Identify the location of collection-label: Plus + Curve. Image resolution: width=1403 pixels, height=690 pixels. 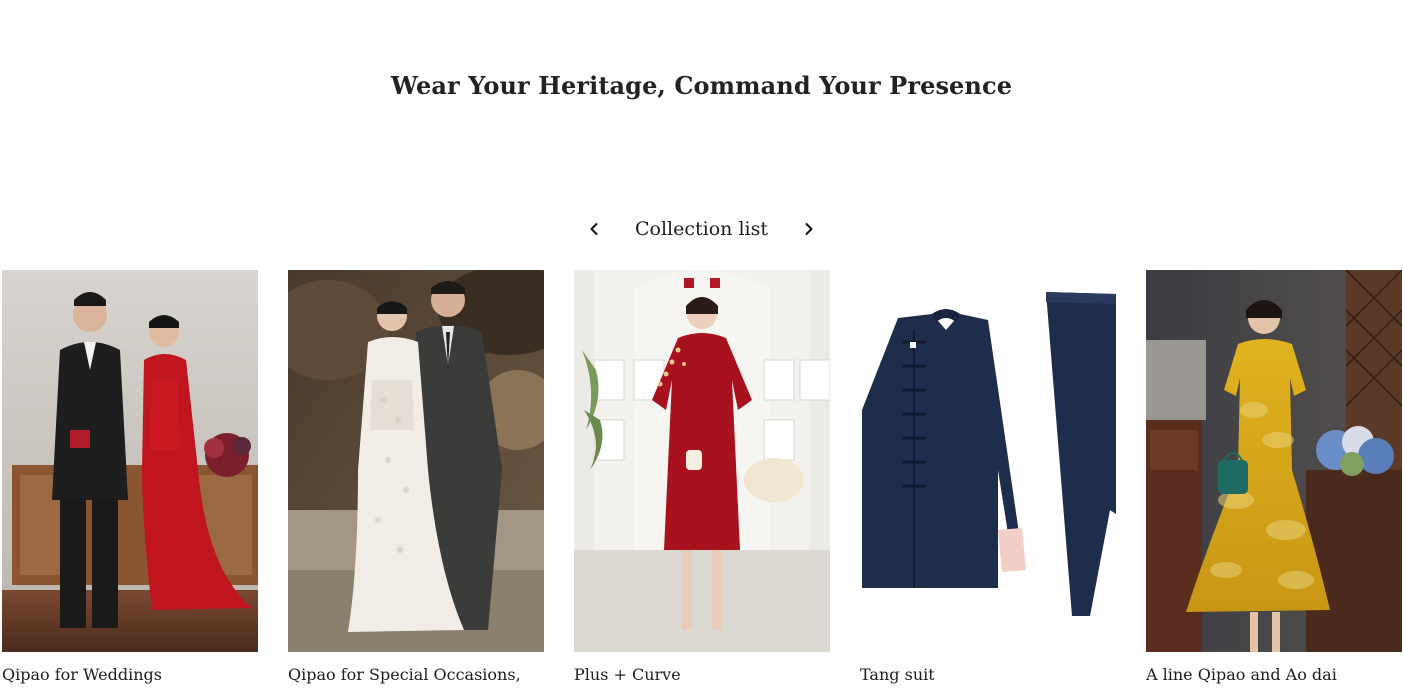
(702, 675).